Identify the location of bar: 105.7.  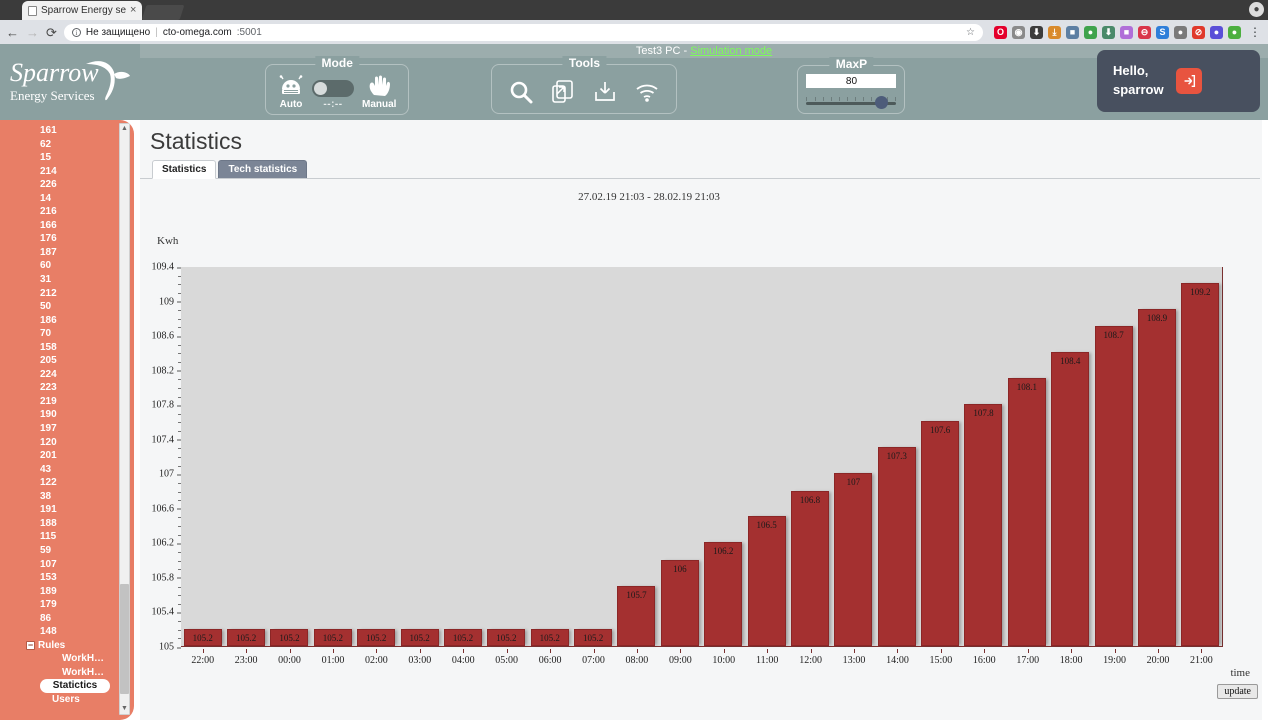
(636, 615).